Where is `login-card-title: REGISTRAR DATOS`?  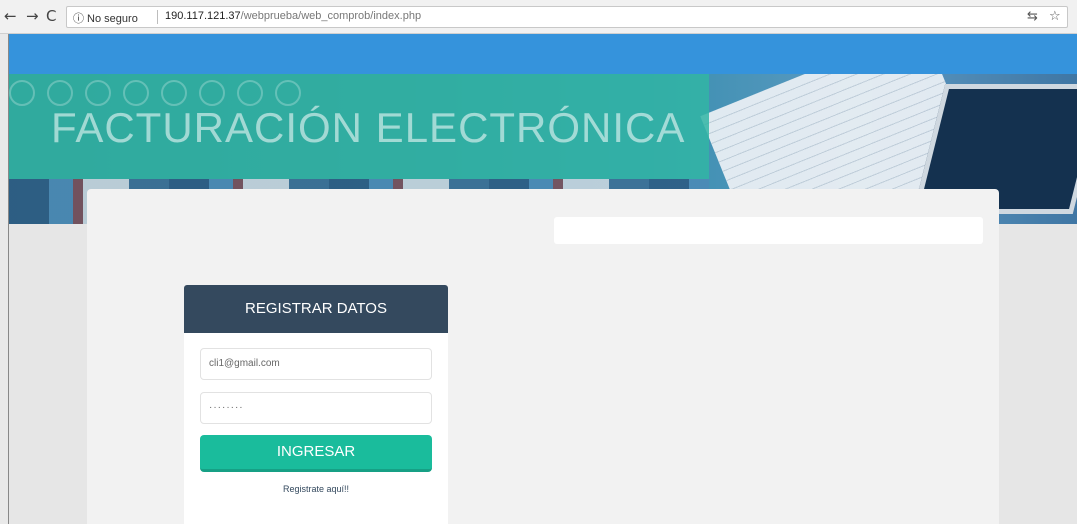
login-card-title: REGISTRAR DATOS is located at coordinates (316, 309).